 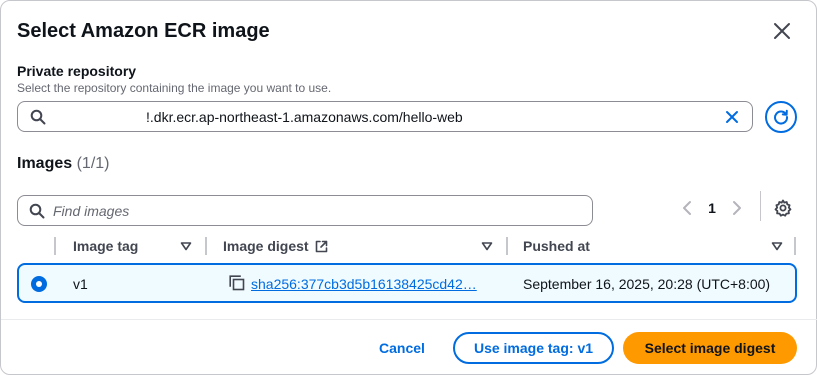 I want to click on next-page-button, so click(x=737, y=208).